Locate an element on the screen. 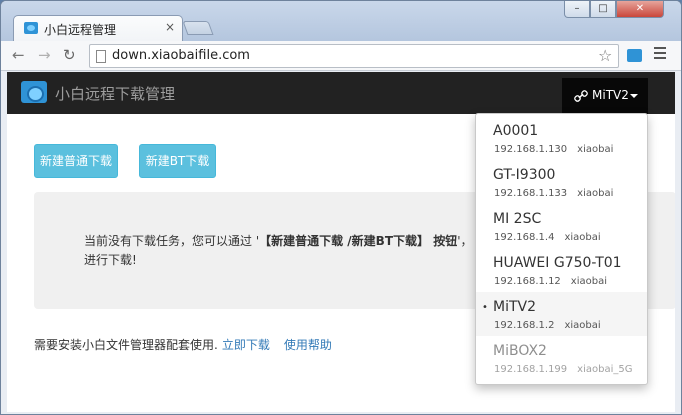 This screenshot has width=682, height=415. selected-device-label: MiTV2 is located at coordinates (610, 95).